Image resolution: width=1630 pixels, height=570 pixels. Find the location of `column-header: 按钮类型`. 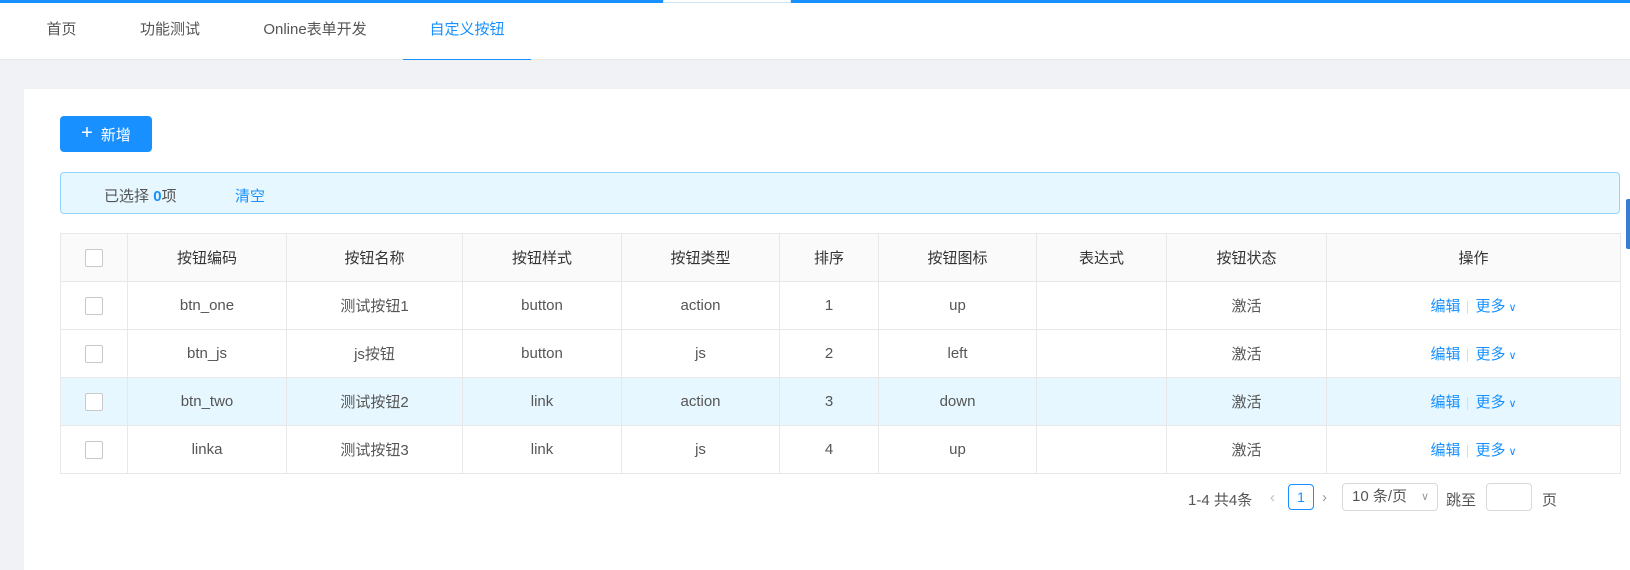

column-header: 按钮类型 is located at coordinates (700, 257).